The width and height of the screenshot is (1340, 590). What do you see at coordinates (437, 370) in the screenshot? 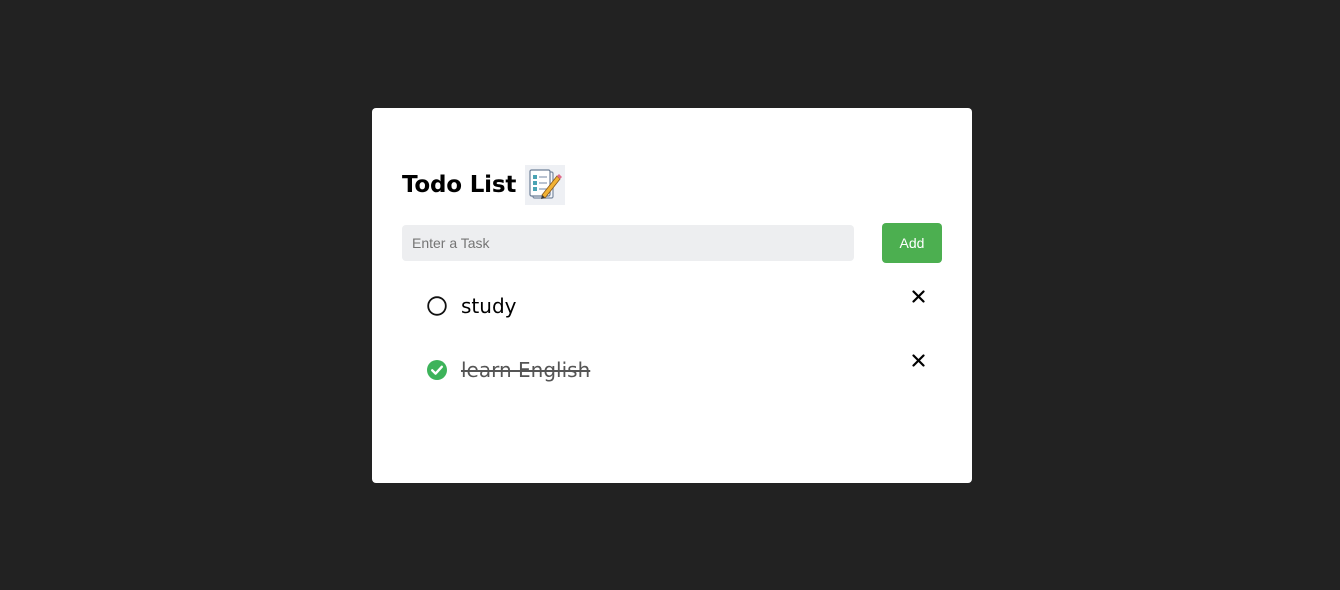
I see `checked-circle-icon` at bounding box center [437, 370].